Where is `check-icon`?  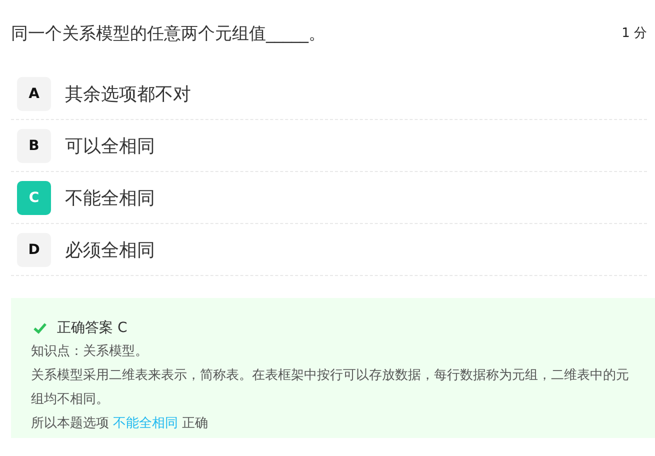
check-icon is located at coordinates (40, 328).